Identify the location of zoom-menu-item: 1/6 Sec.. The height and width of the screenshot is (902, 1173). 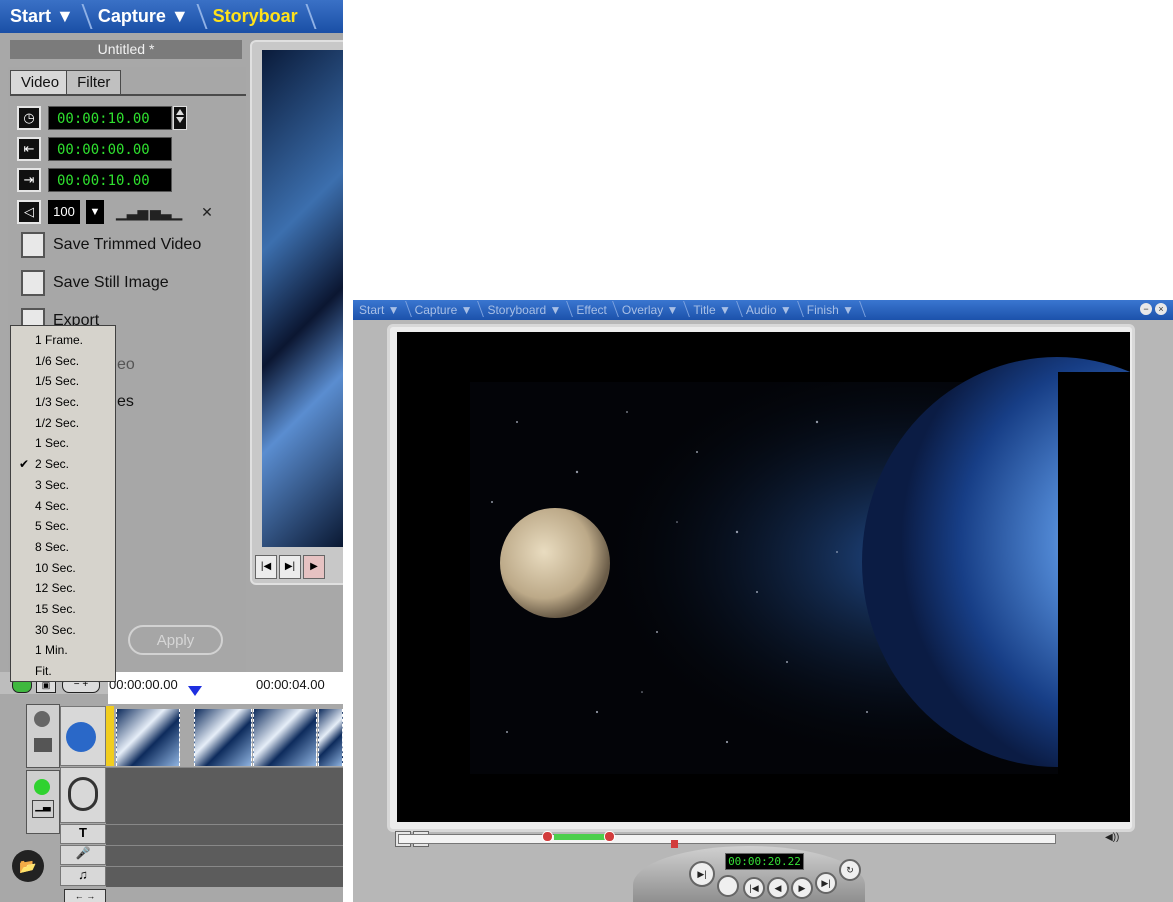
(63, 361).